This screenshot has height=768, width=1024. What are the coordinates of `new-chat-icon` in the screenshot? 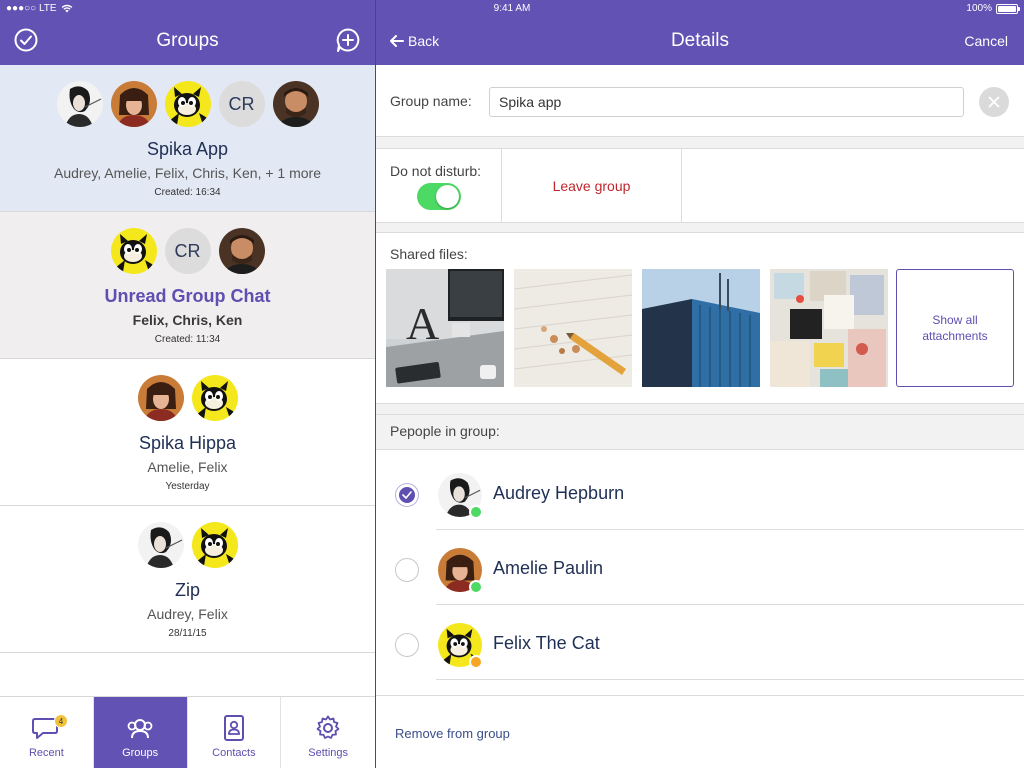 It's located at (348, 40).